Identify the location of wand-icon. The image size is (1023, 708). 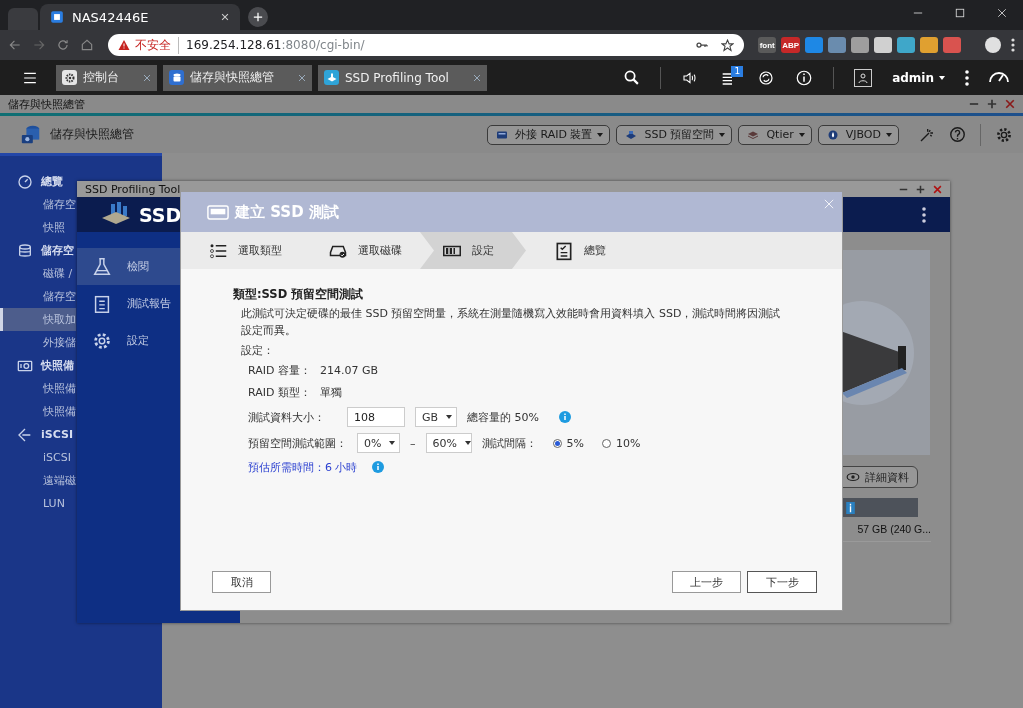
(927, 134).